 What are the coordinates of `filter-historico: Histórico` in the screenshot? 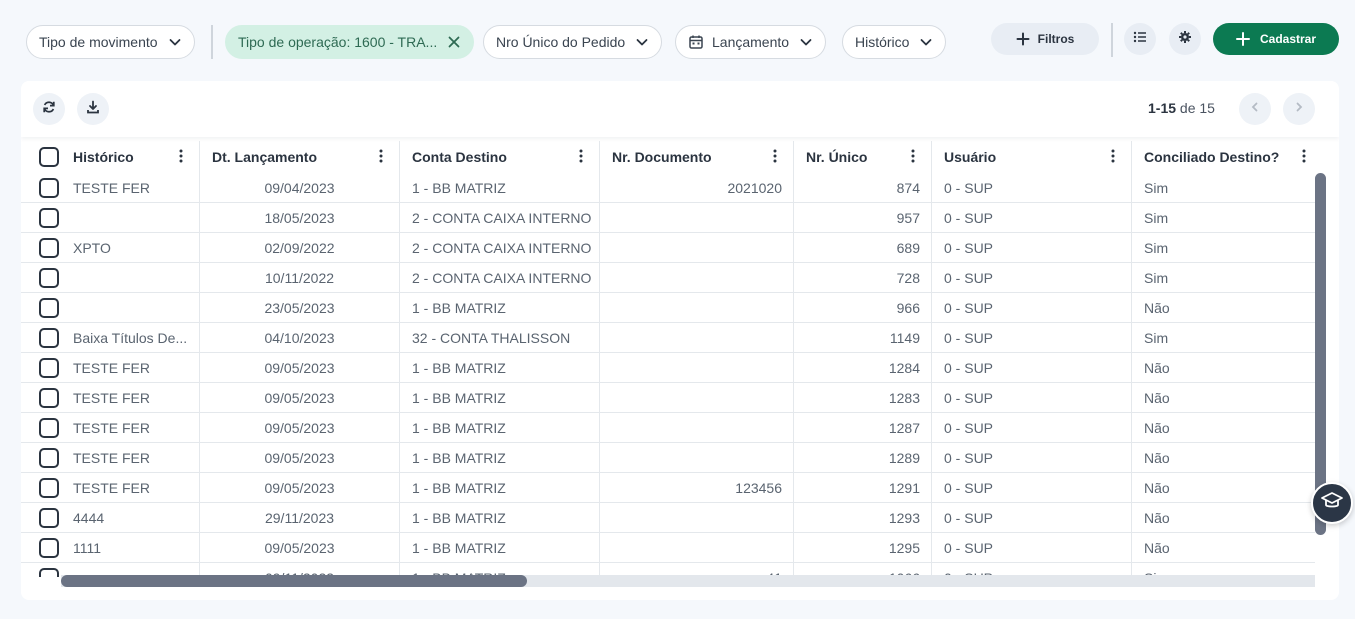 It's located at (894, 42).